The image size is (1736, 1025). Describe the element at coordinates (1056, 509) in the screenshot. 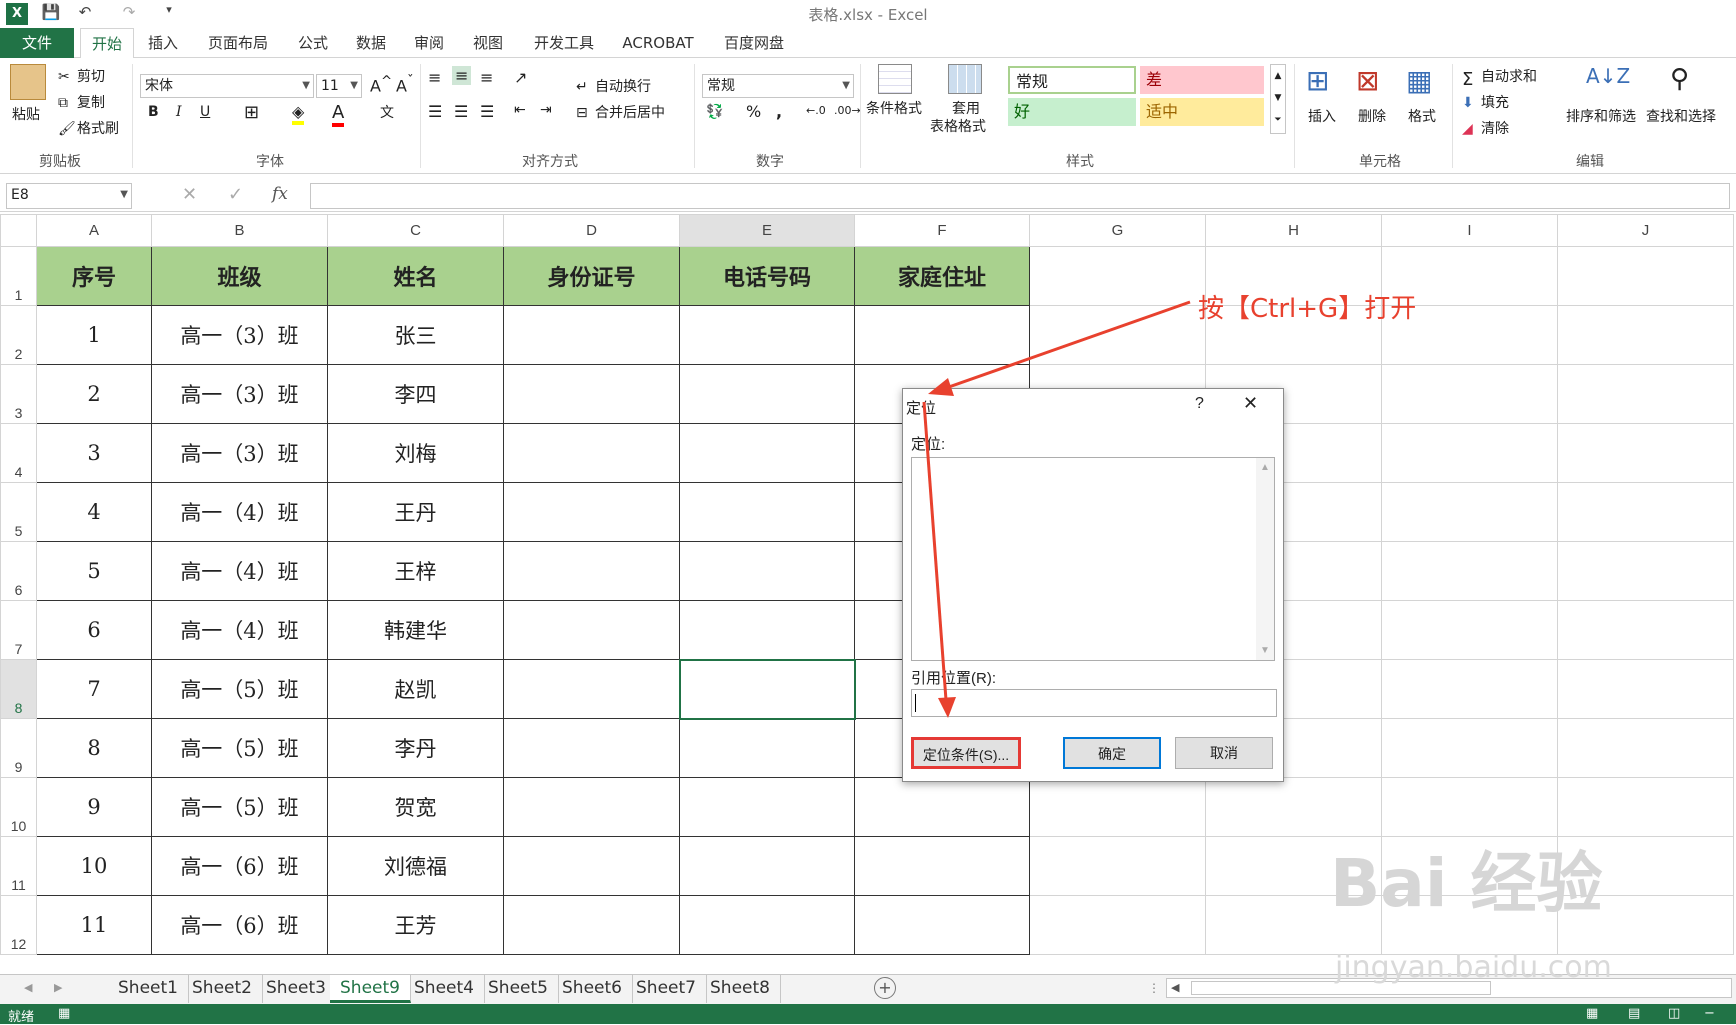

I see `annotation-arrows` at that location.